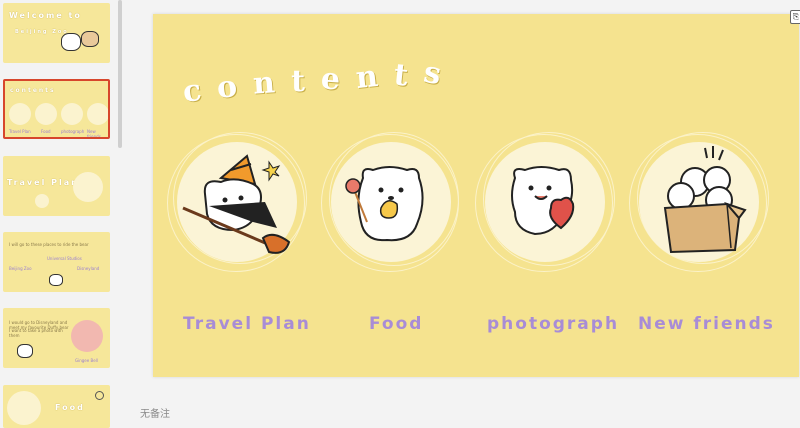  What do you see at coordinates (64, 258) in the screenshot?
I see `thumb-text: Universal Studios` at bounding box center [64, 258].